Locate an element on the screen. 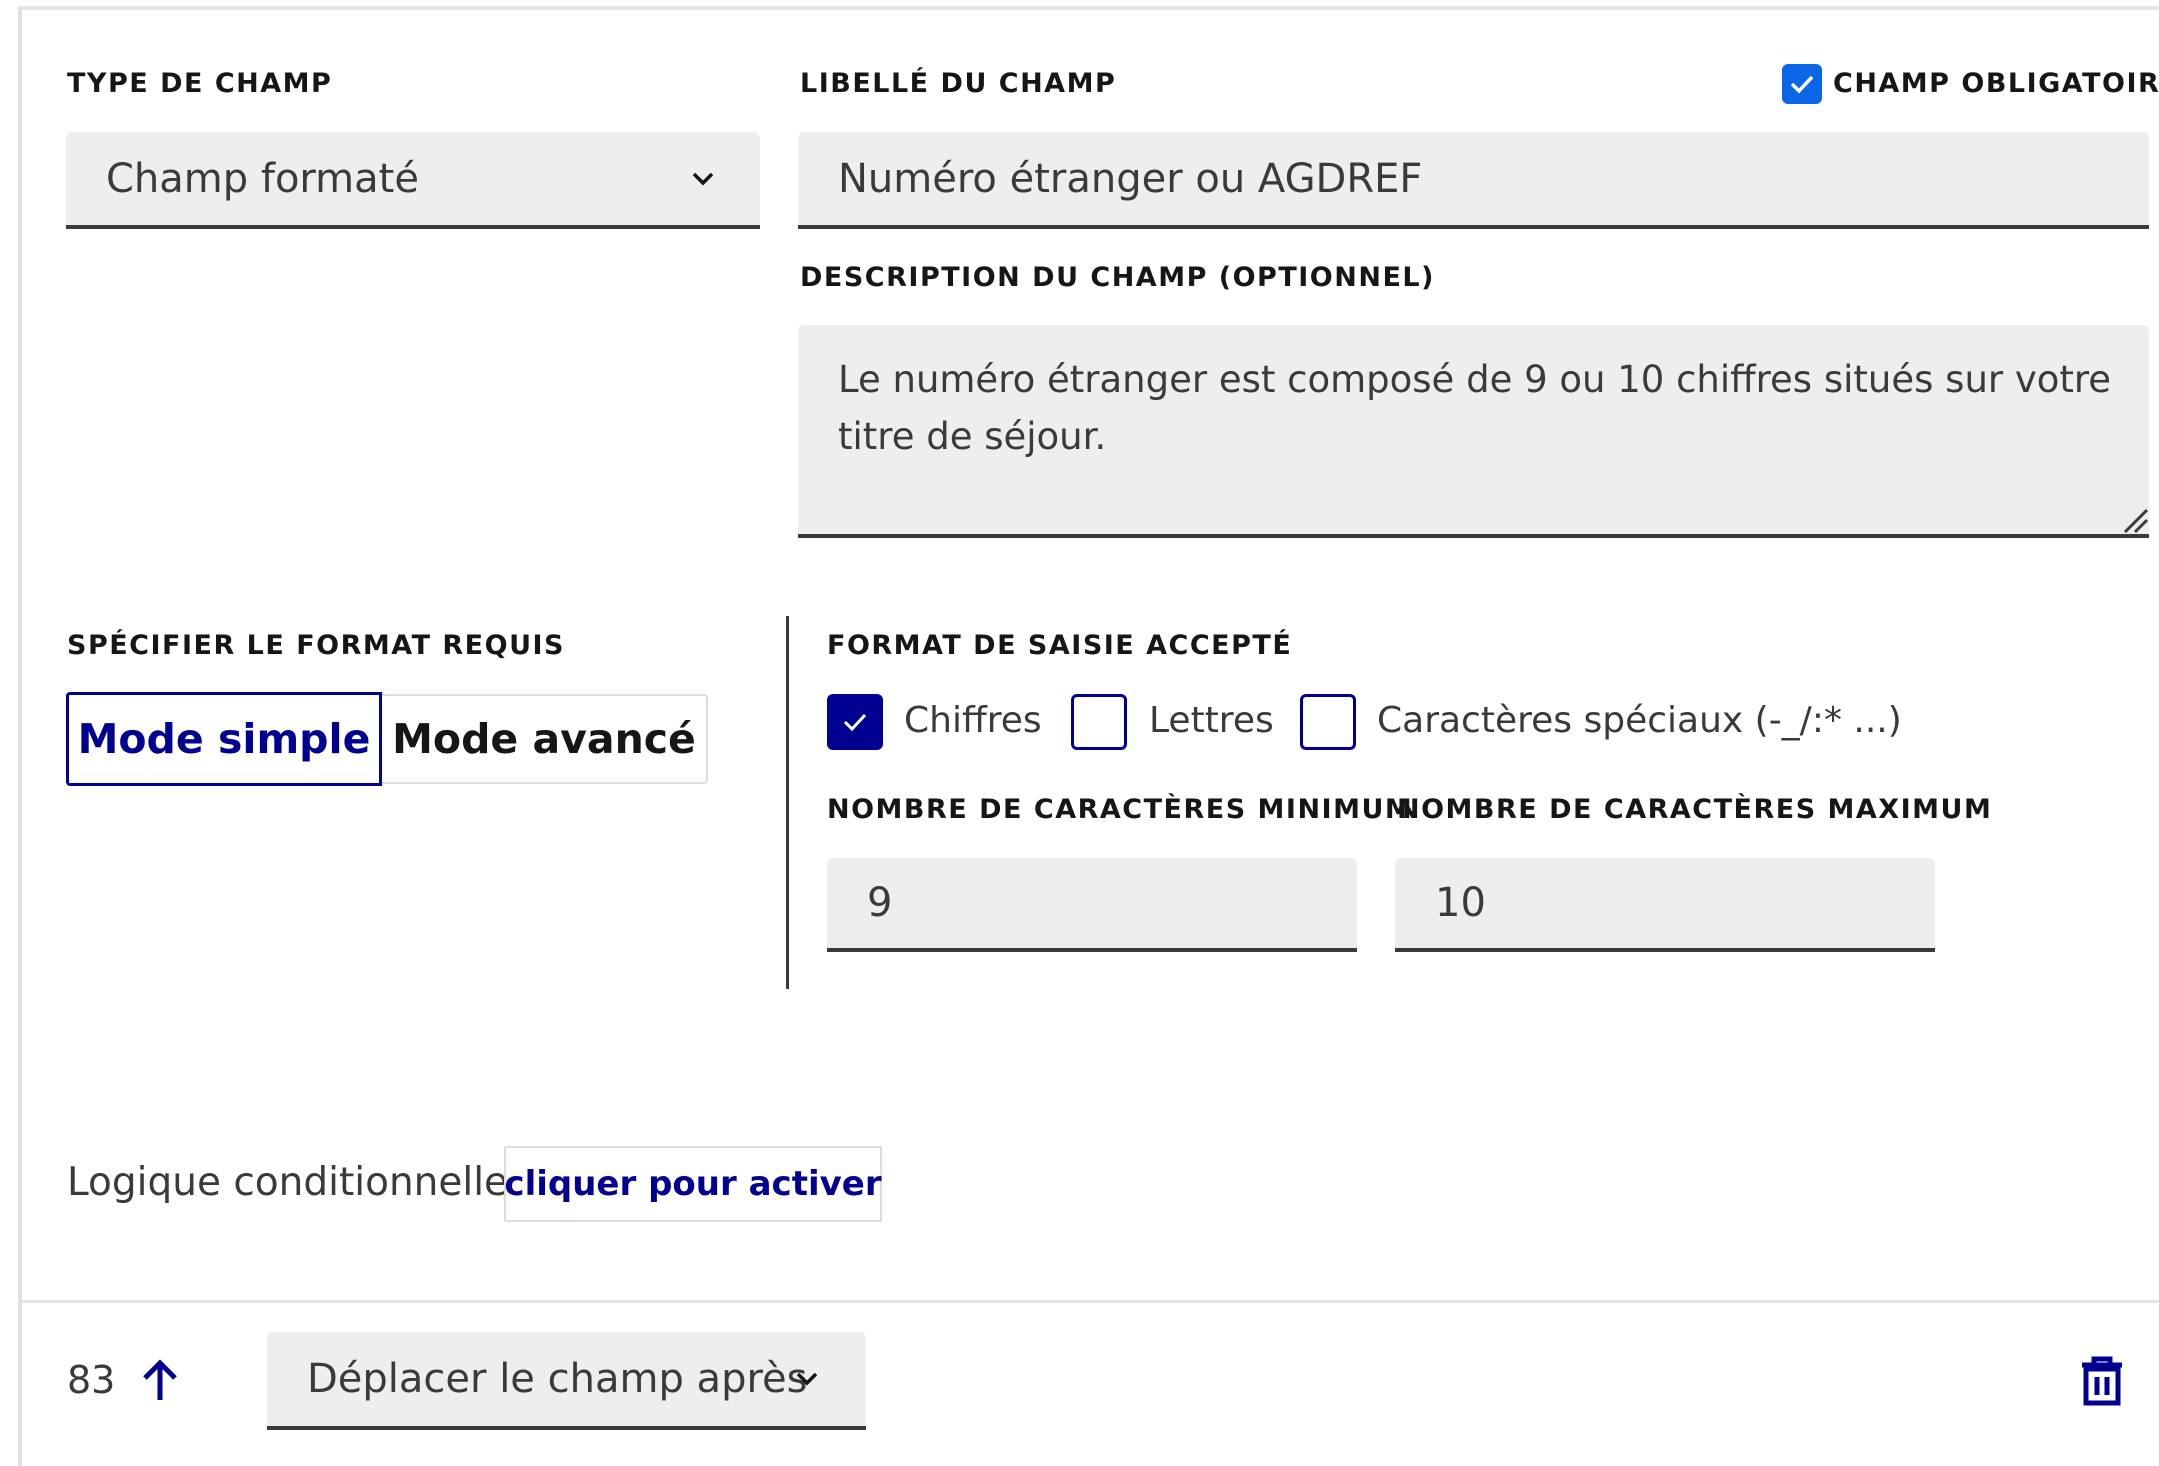 The image size is (2159, 1466). required-label: CHAMP OBLIGATOIRE is located at coordinates (1996, 83).